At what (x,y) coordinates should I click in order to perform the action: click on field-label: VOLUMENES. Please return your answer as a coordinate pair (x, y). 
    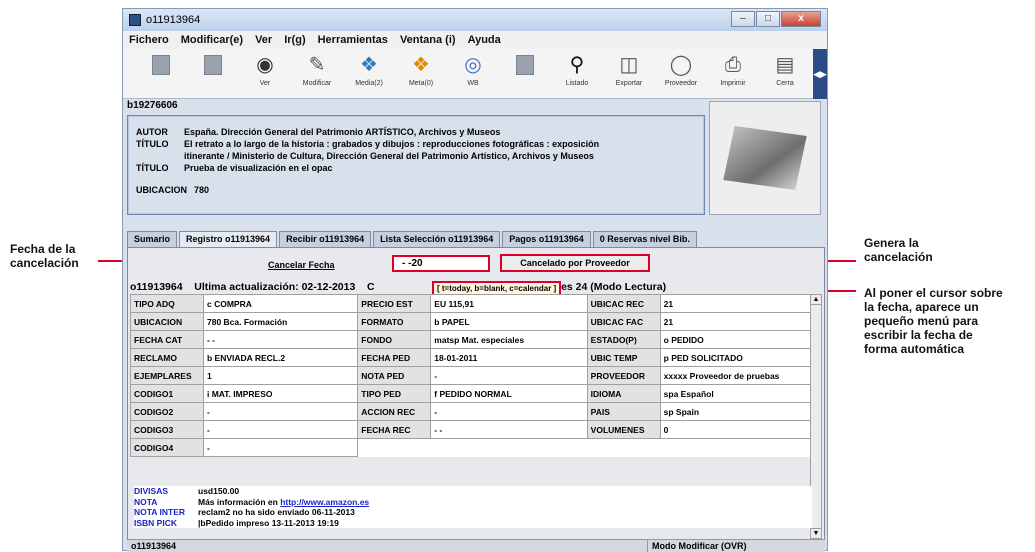
    Looking at the image, I should click on (623, 429).